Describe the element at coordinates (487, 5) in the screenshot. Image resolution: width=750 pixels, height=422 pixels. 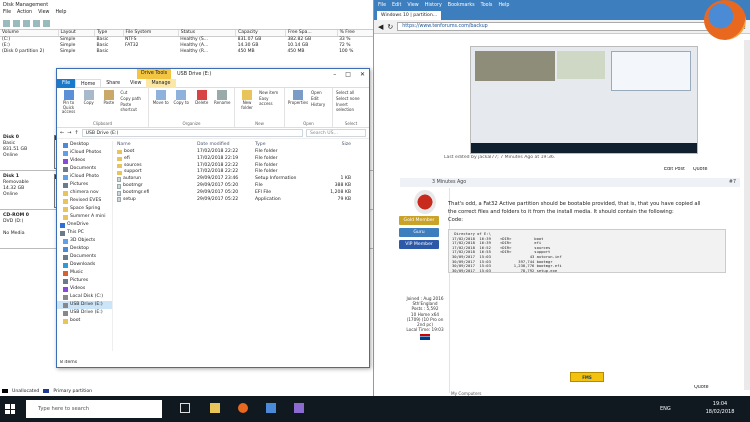
I see `ff-menu-tools: Tools` at that location.